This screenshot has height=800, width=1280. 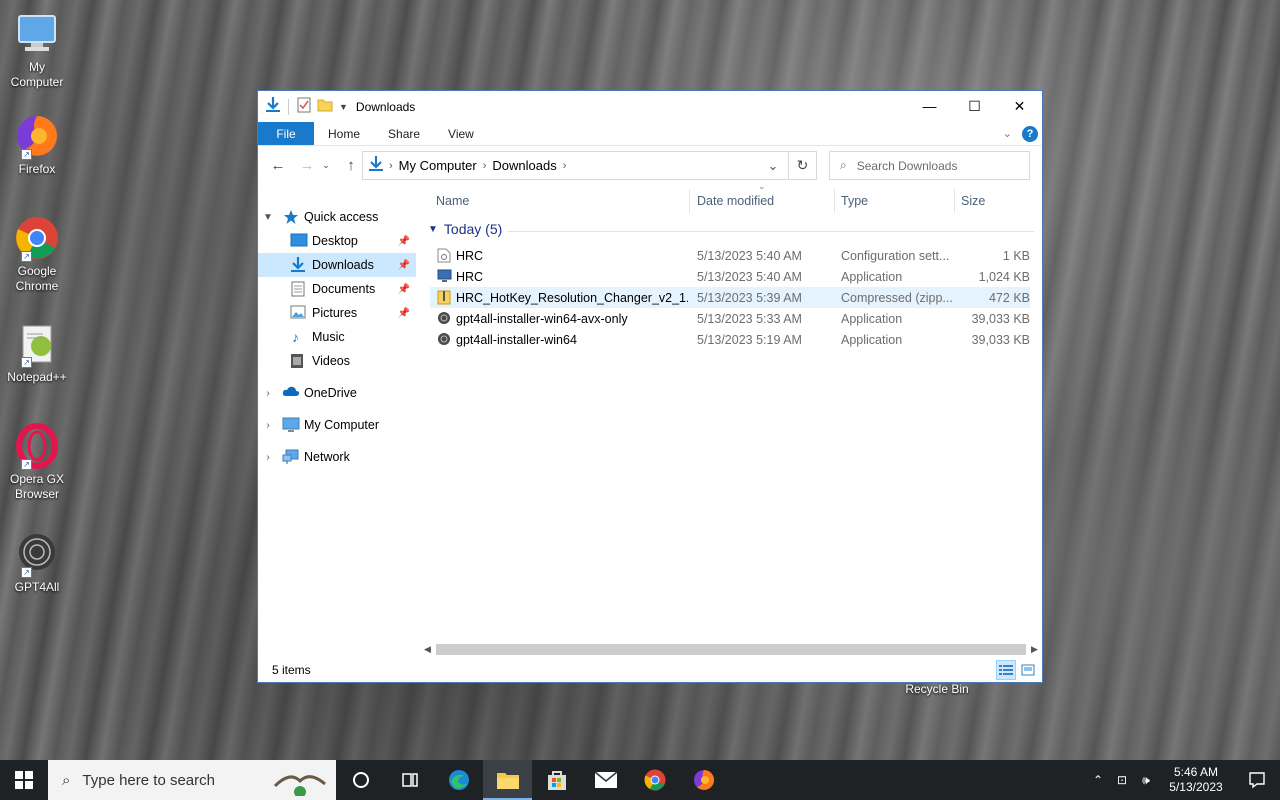 What do you see at coordinates (37, 462) in the screenshot?
I see `desktop-icon-opera-gx: ↗ Opera GX Browser` at bounding box center [37, 462].